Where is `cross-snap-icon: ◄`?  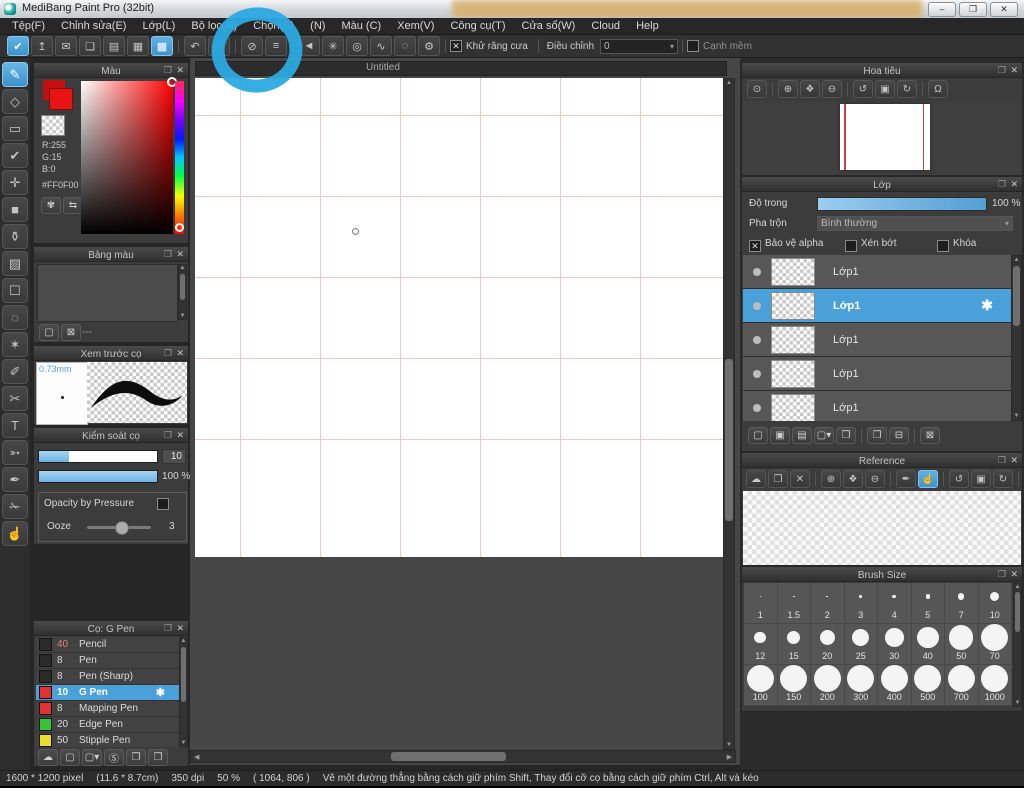
cross-snap-icon: ◄ is located at coordinates (309, 46).